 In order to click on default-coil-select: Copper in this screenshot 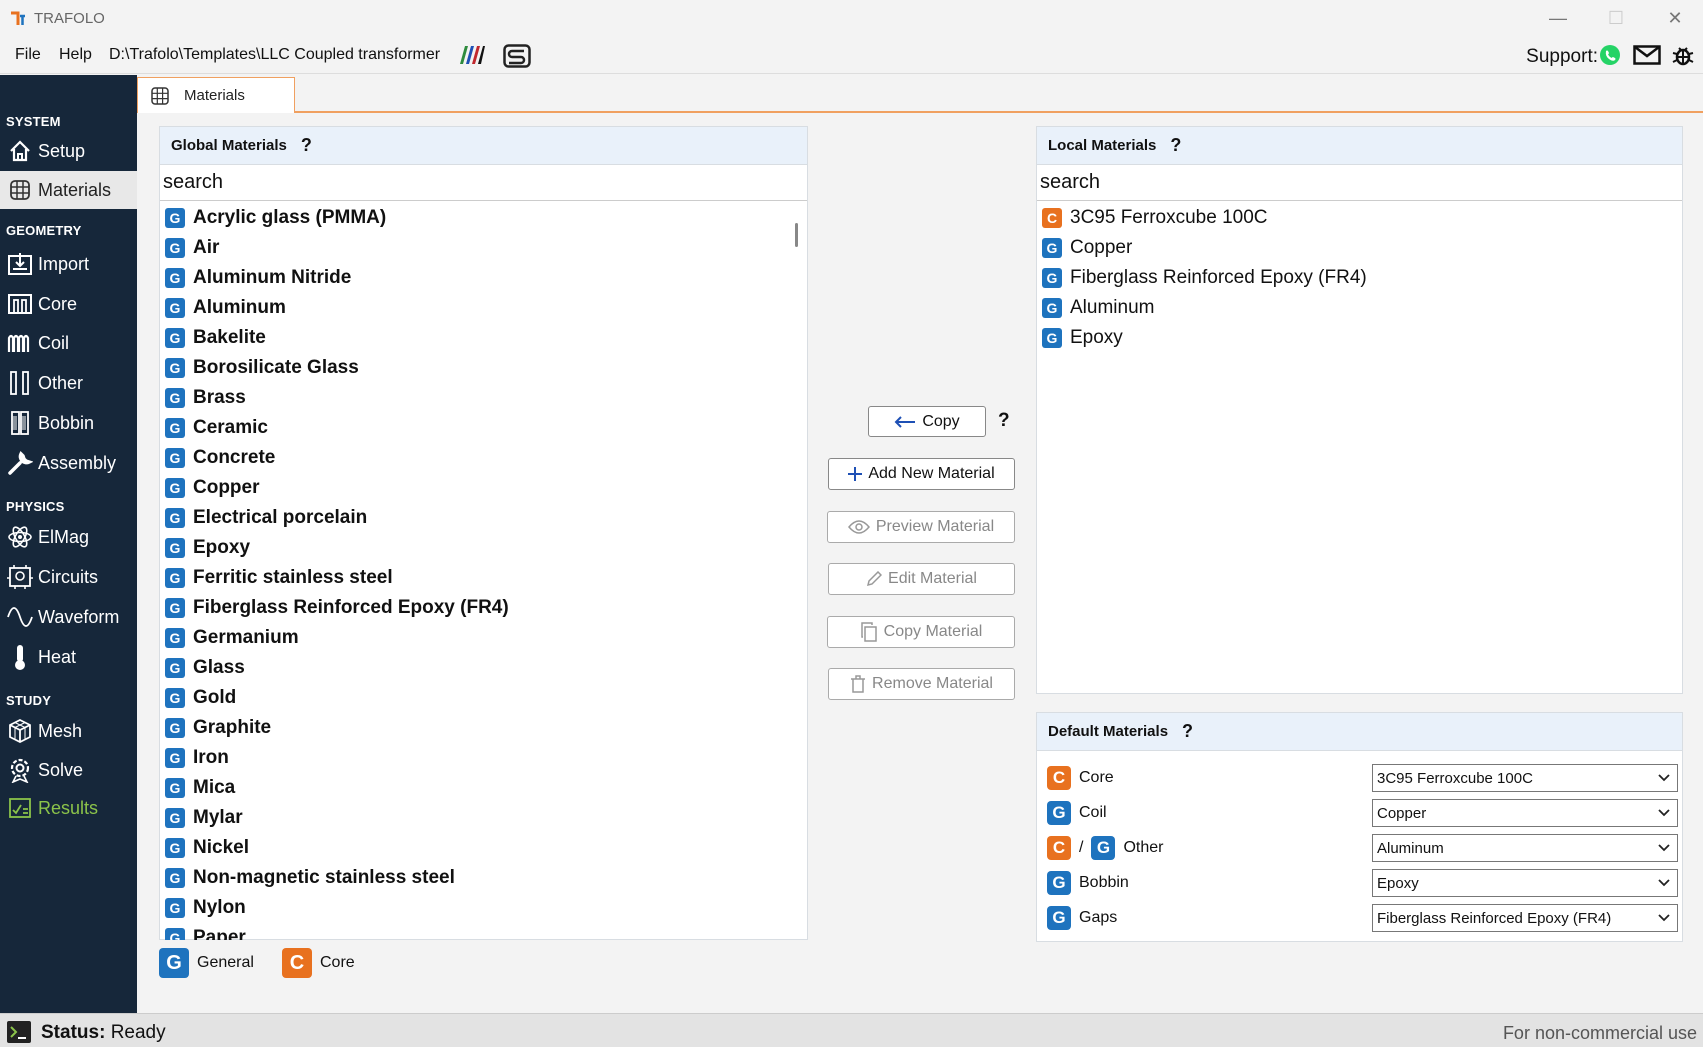, I will do `click(1525, 813)`.